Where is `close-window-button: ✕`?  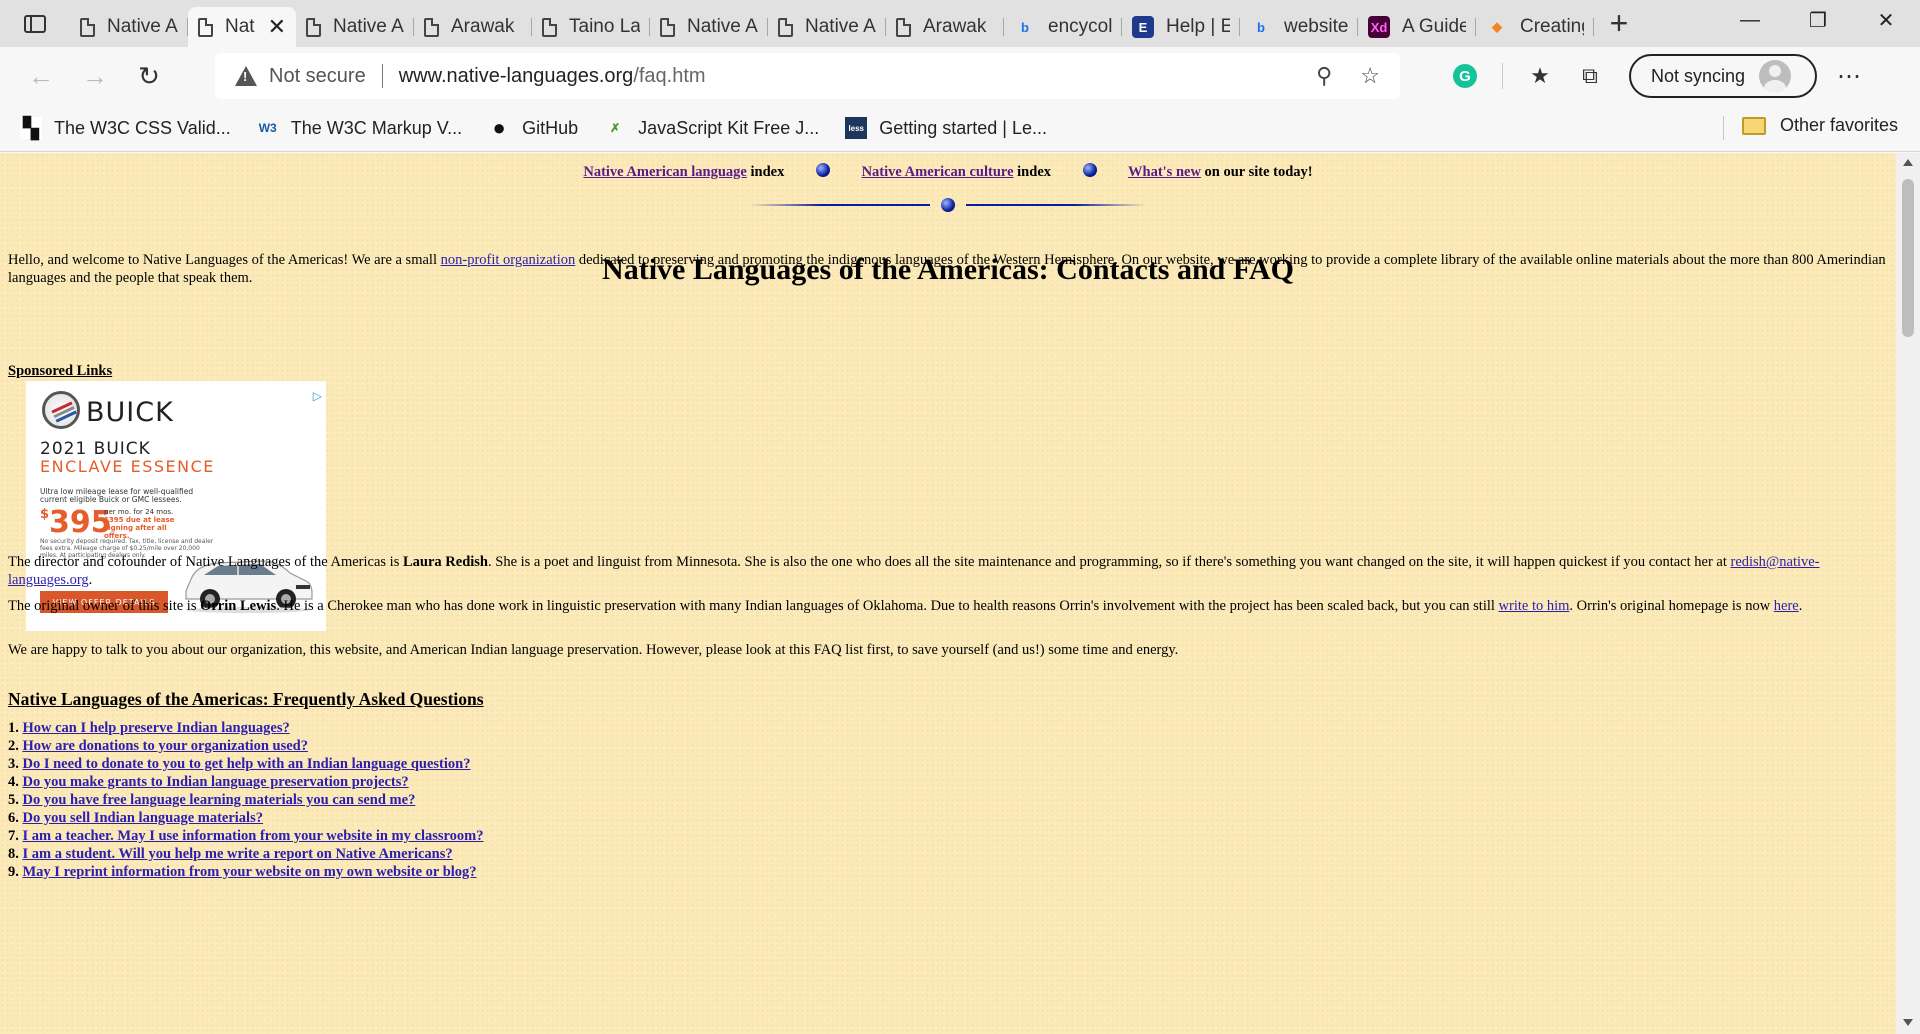
close-window-button: ✕ is located at coordinates (1886, 20).